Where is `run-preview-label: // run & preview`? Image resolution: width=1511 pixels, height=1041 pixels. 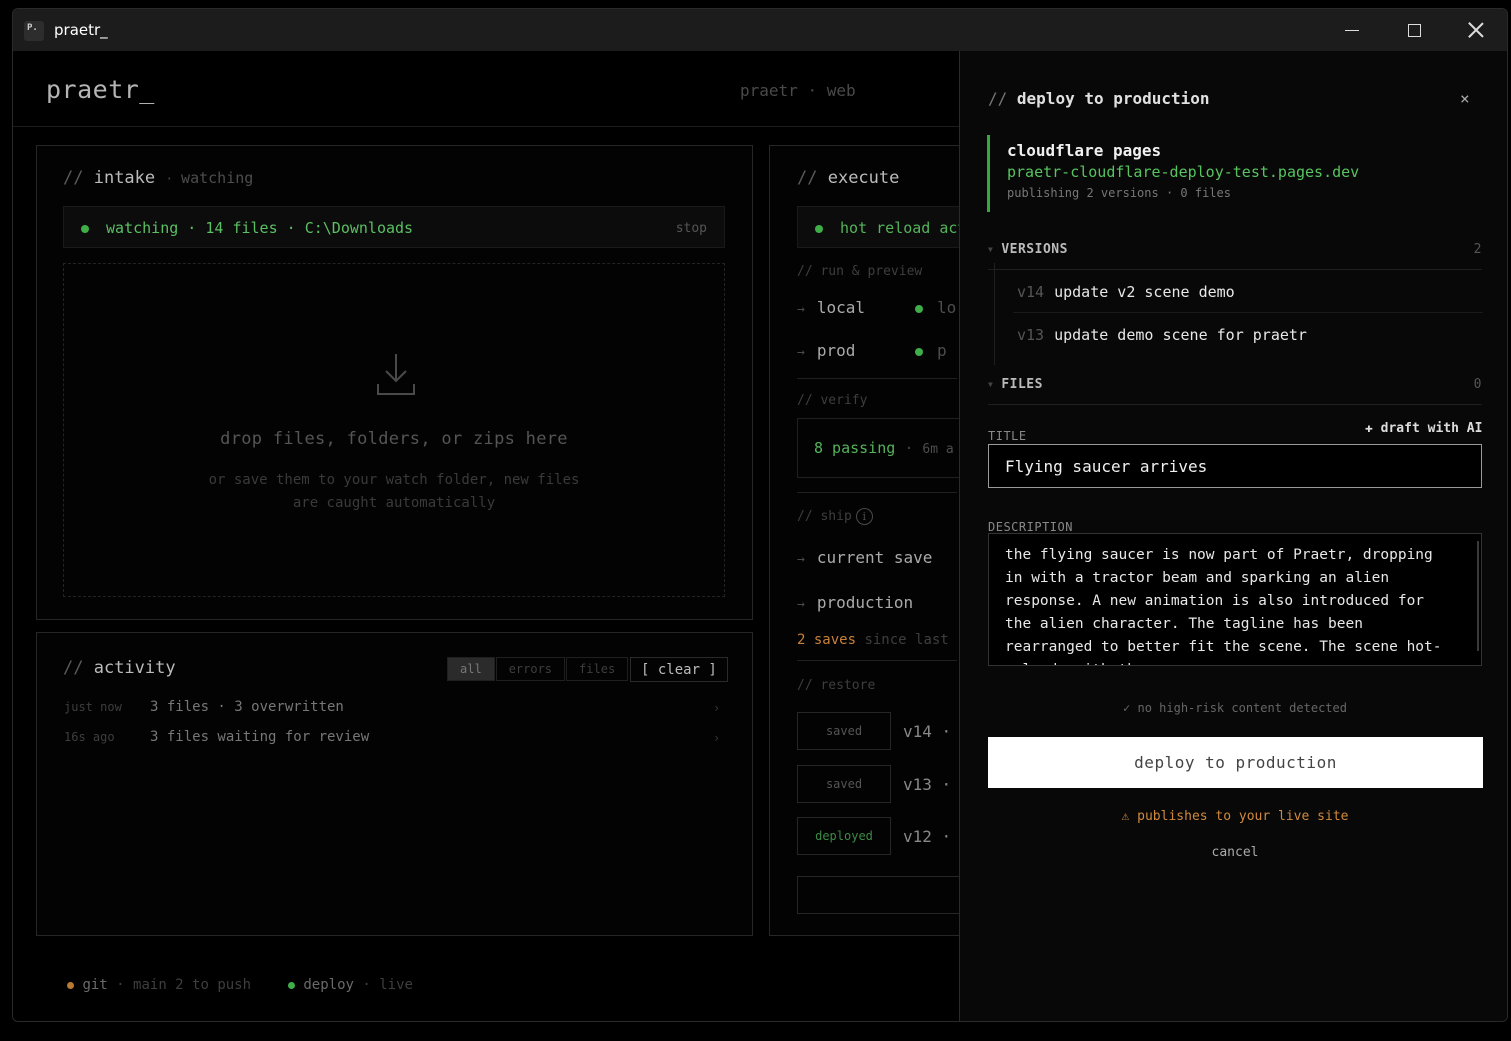 run-preview-label: // run & preview is located at coordinates (860, 271).